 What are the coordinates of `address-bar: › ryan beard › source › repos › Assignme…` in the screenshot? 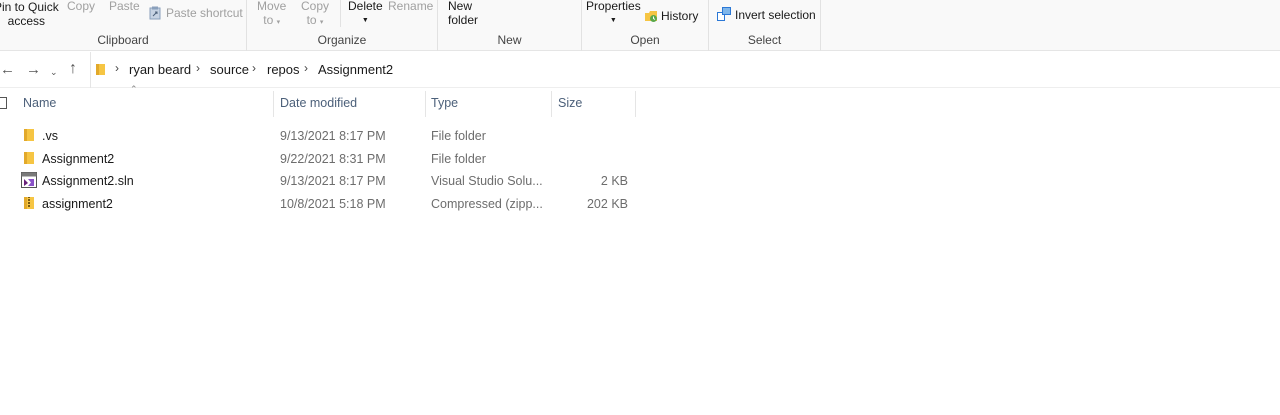 It's located at (685, 70).